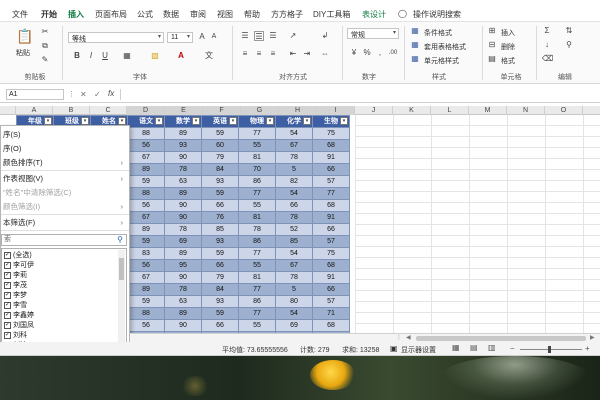  Describe the element at coordinates (294, 229) in the screenshot. I see `table-cell: 52` at that location.